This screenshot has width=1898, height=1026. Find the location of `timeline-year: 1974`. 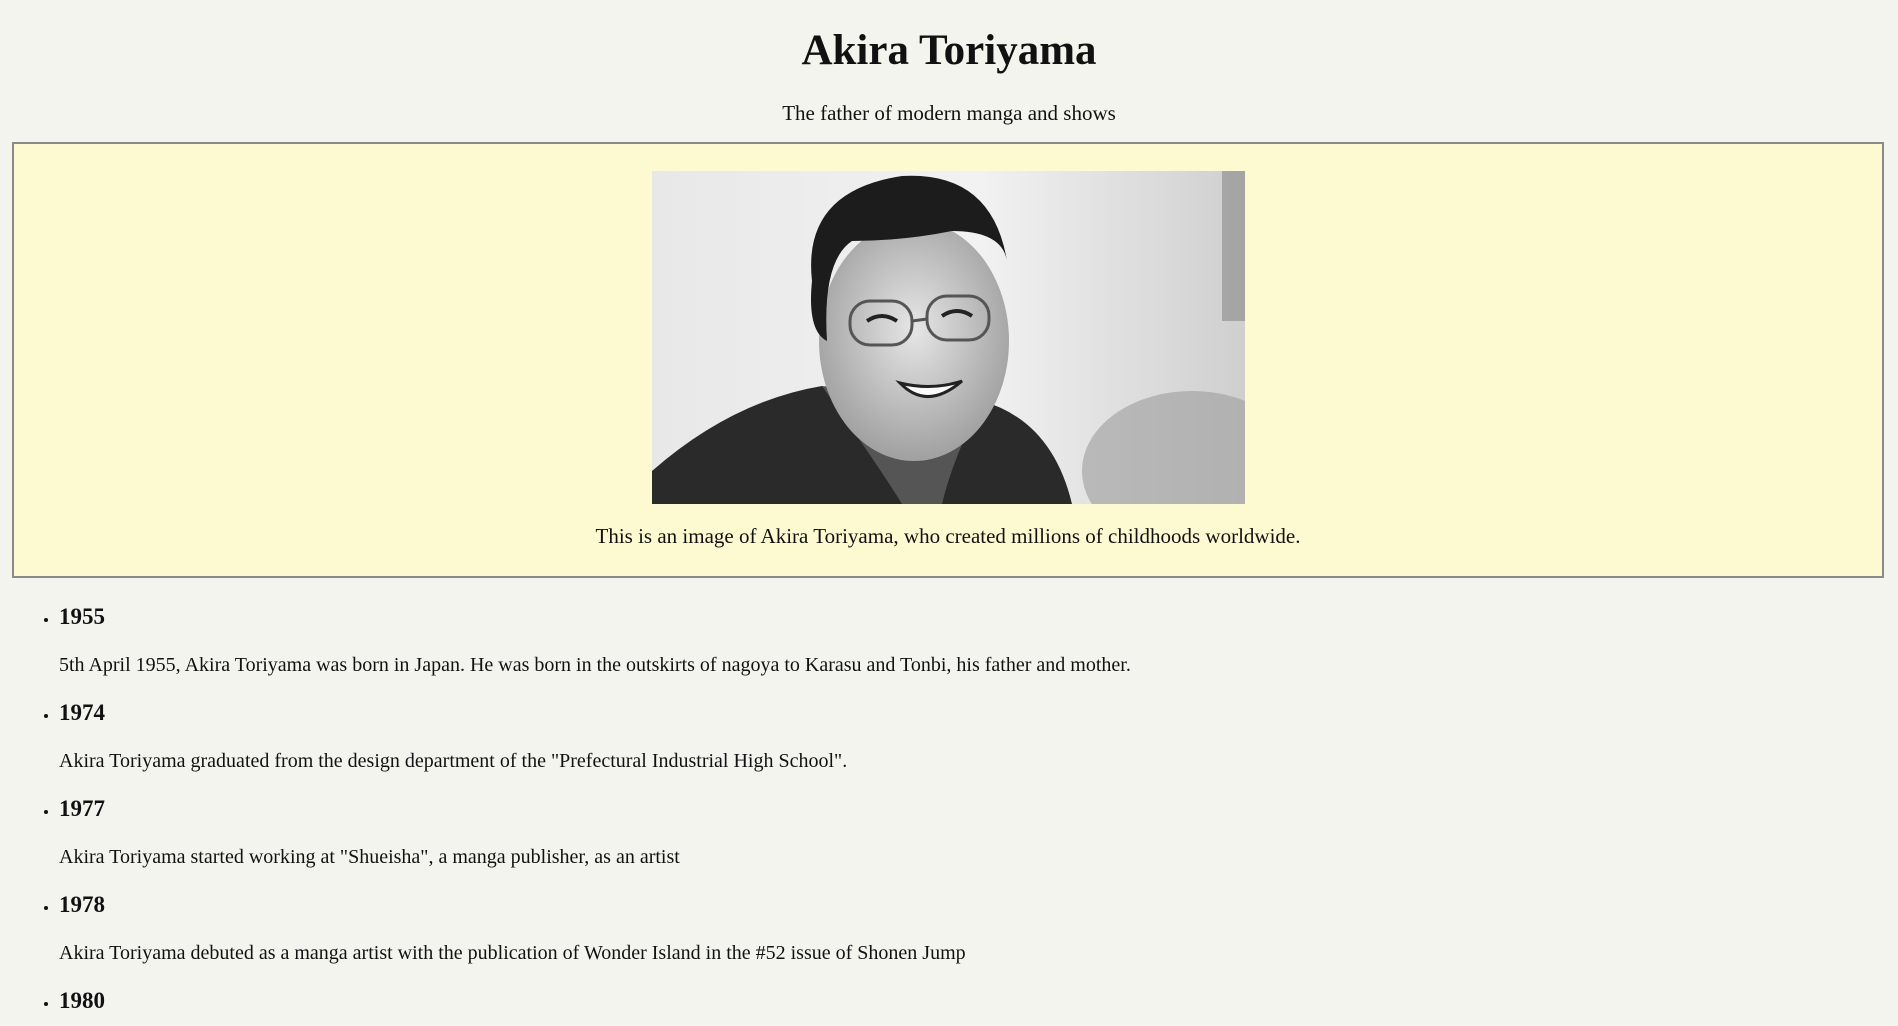

timeline-year: 1974 is located at coordinates (82, 712).